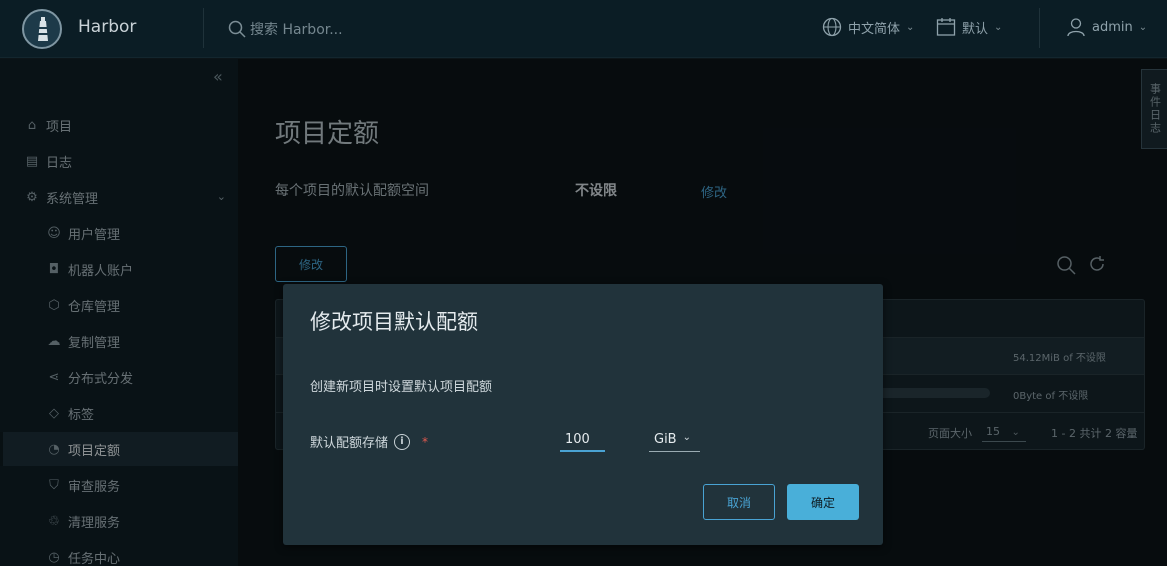 The width and height of the screenshot is (1167, 566). What do you see at coordinates (946, 27) in the screenshot?
I see `calendar-icon` at bounding box center [946, 27].